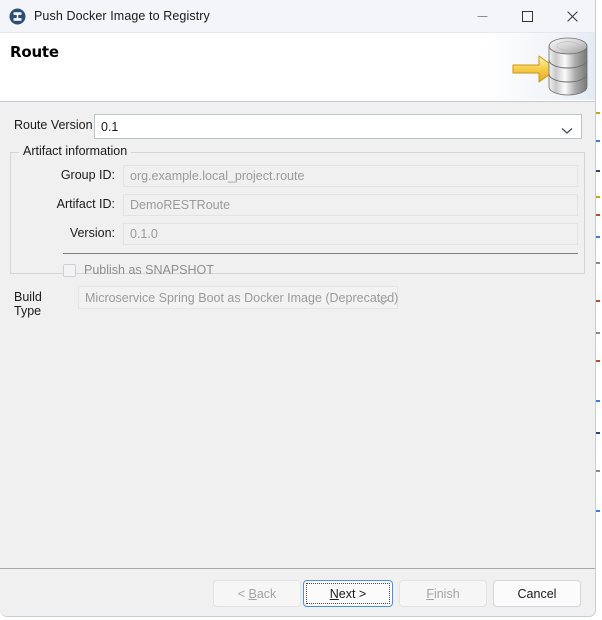 Image resolution: width=602 pixels, height=620 pixels. I want to click on publish-snapshot-row: Publish as SNAPSHOT, so click(138, 270).